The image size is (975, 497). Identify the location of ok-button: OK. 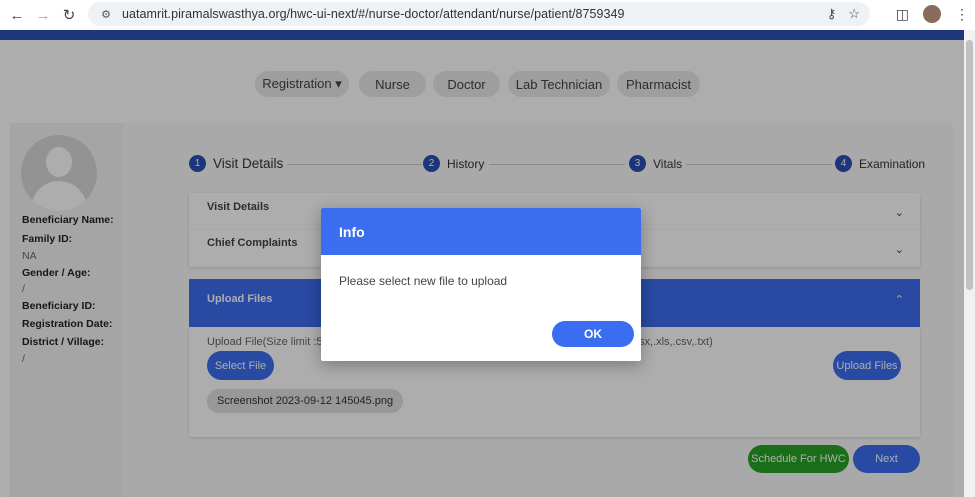
(593, 334).